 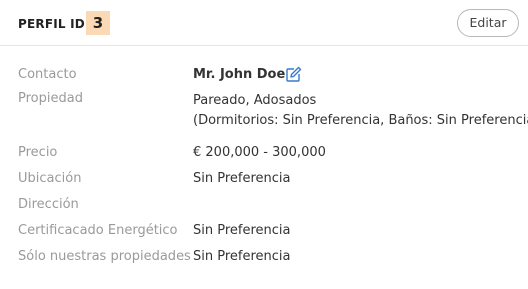 I want to click on location-value: Sin Preferencia, so click(x=242, y=178).